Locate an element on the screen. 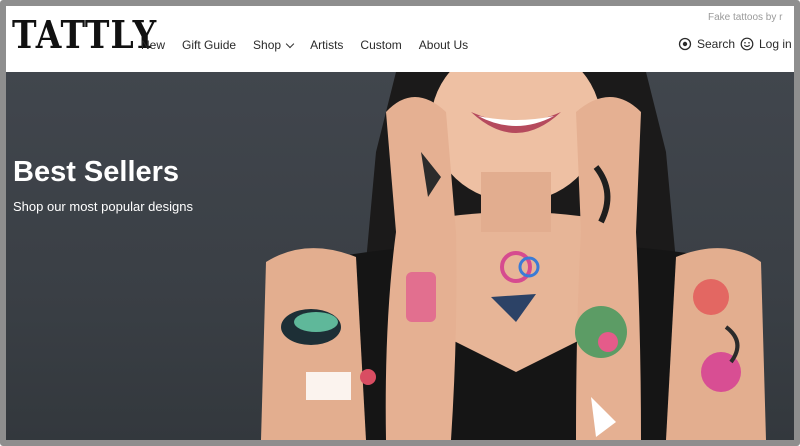 The image size is (800, 446). nav-item-about-us: About Us is located at coordinates (443, 45).